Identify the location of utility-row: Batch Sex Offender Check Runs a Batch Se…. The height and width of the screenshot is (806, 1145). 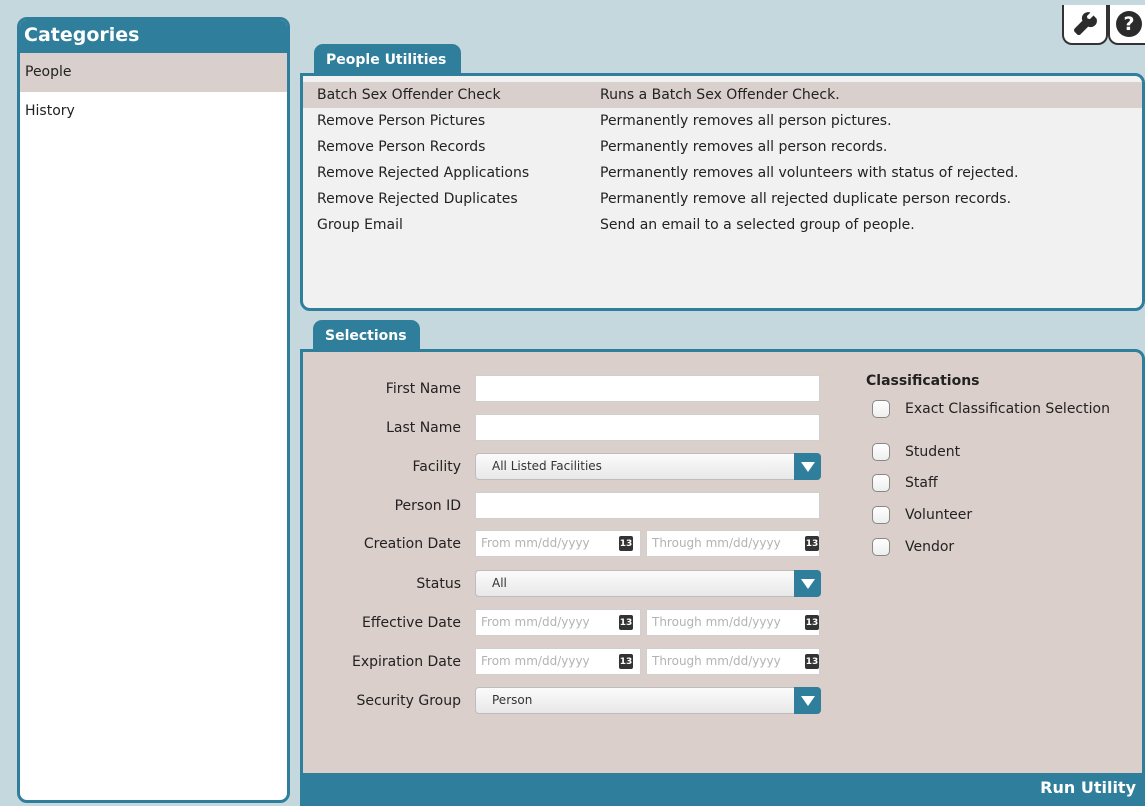
(722, 95).